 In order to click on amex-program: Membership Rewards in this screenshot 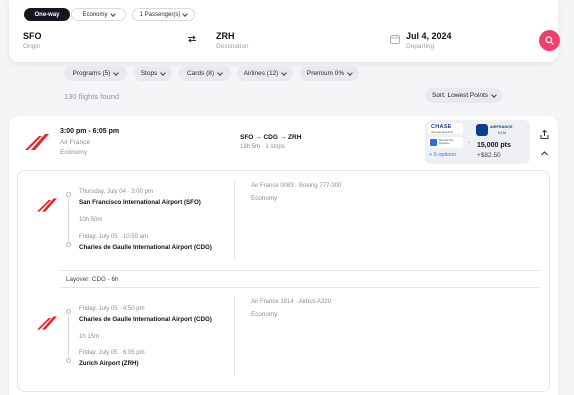, I will do `click(446, 142)`.